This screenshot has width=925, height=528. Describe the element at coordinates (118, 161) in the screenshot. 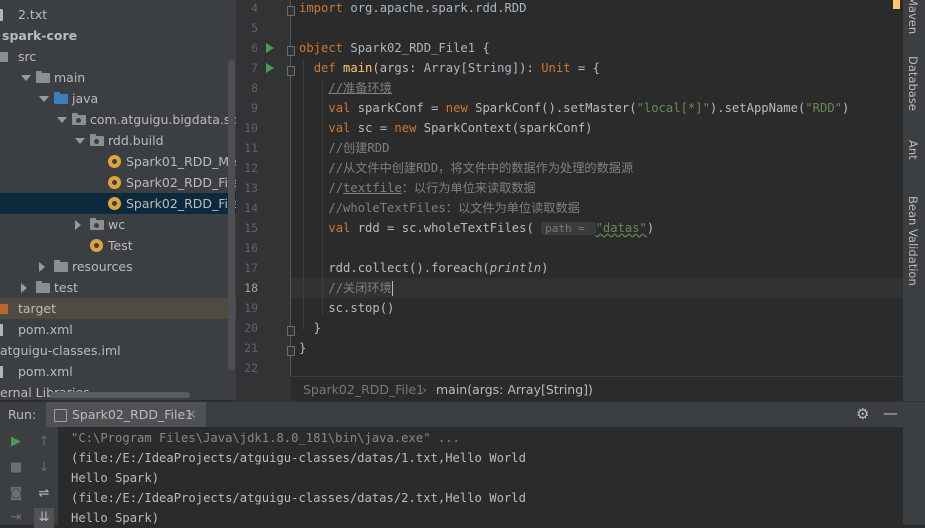

I see `tree-item: Spark01_RDD_Memory` at that location.